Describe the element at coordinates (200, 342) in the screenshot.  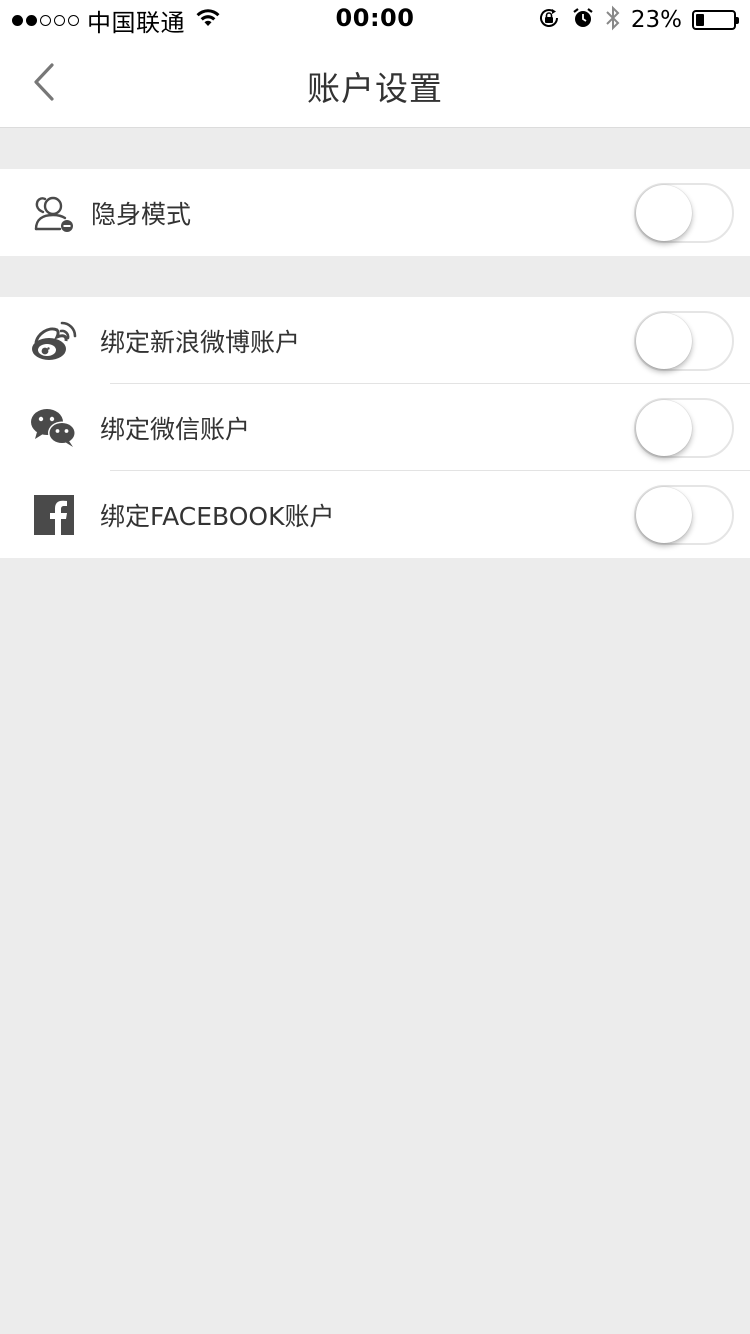
I see `setting-label: 绑定新浪微博账户` at that location.